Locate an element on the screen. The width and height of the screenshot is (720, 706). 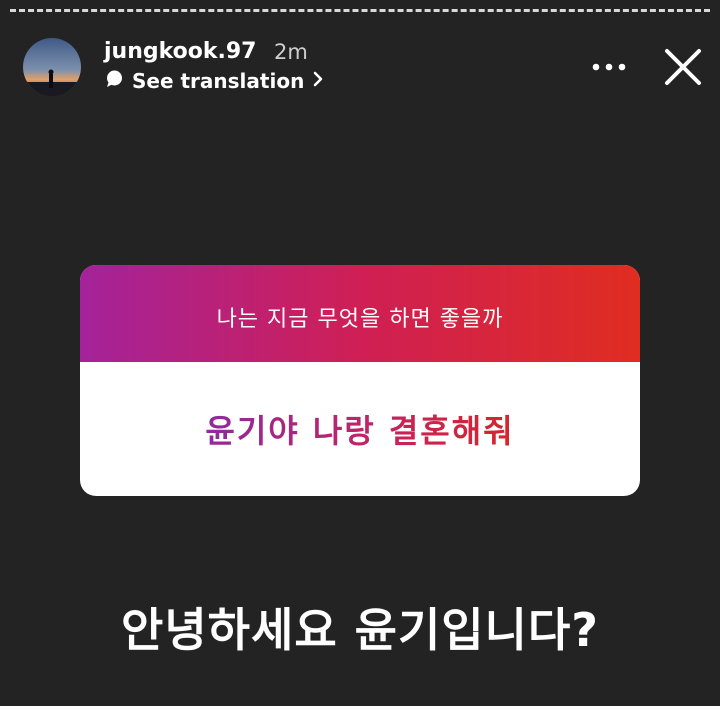
speech-bubble-icon is located at coordinates (114, 81).